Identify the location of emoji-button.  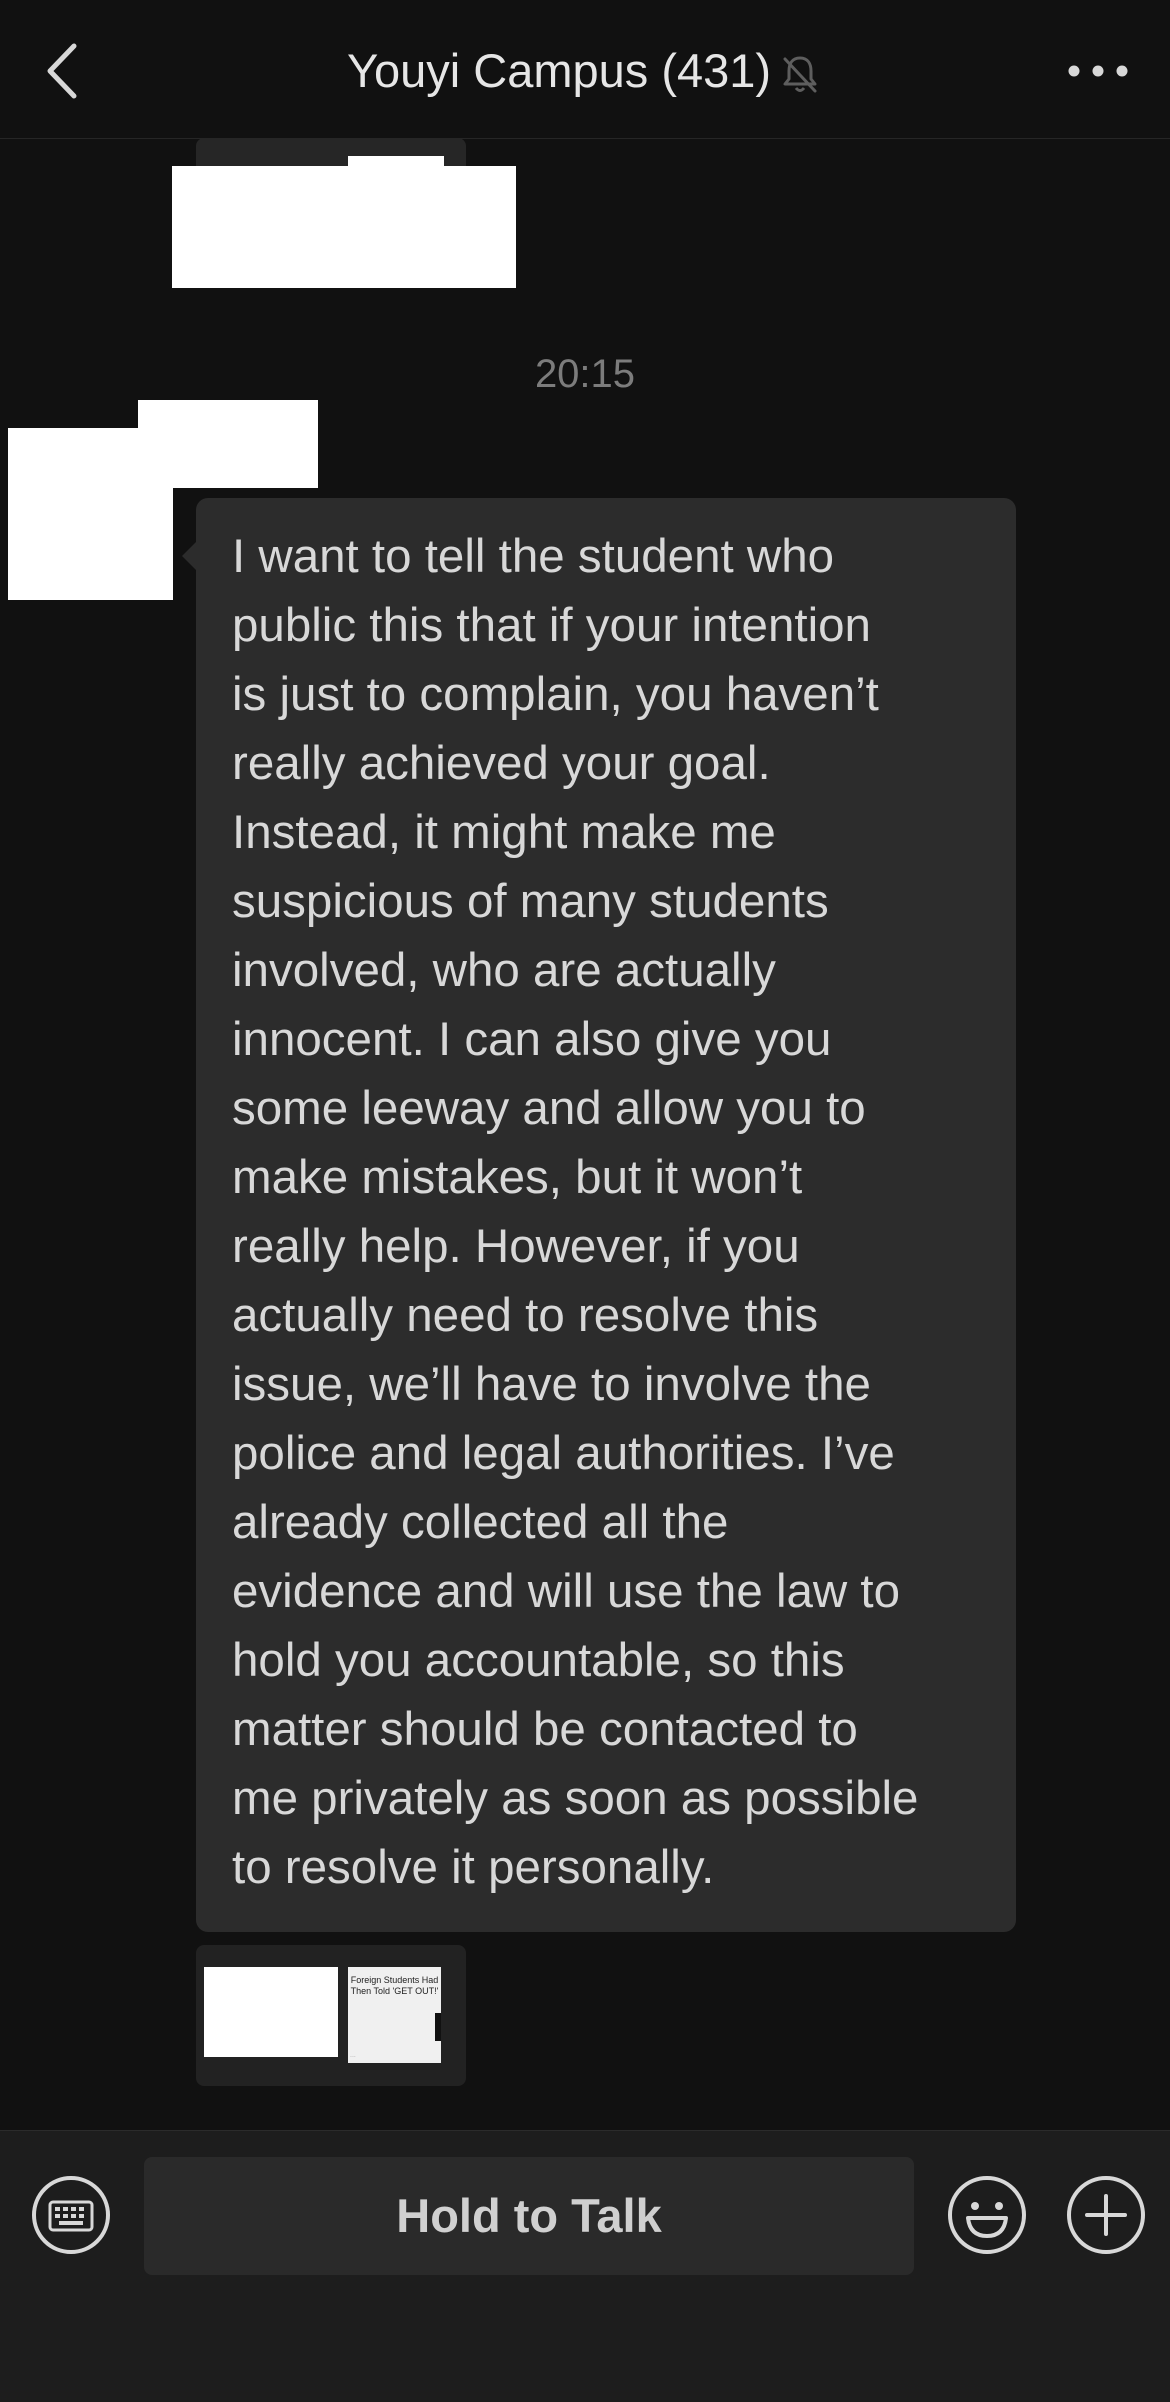
(987, 2215).